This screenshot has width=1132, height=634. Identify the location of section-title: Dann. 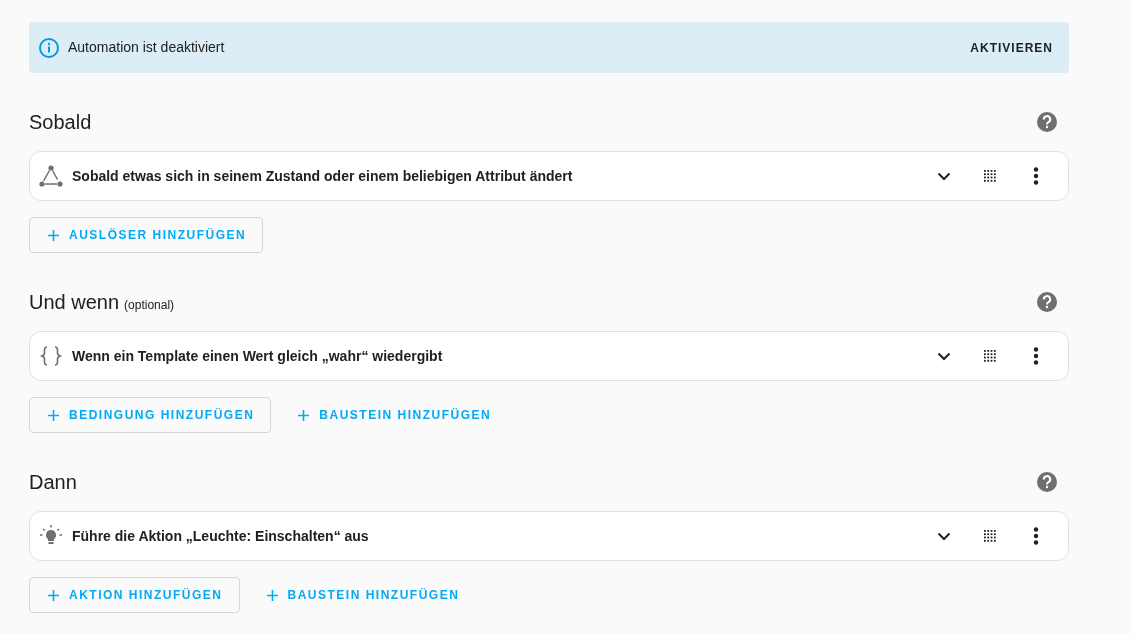
(53, 482).